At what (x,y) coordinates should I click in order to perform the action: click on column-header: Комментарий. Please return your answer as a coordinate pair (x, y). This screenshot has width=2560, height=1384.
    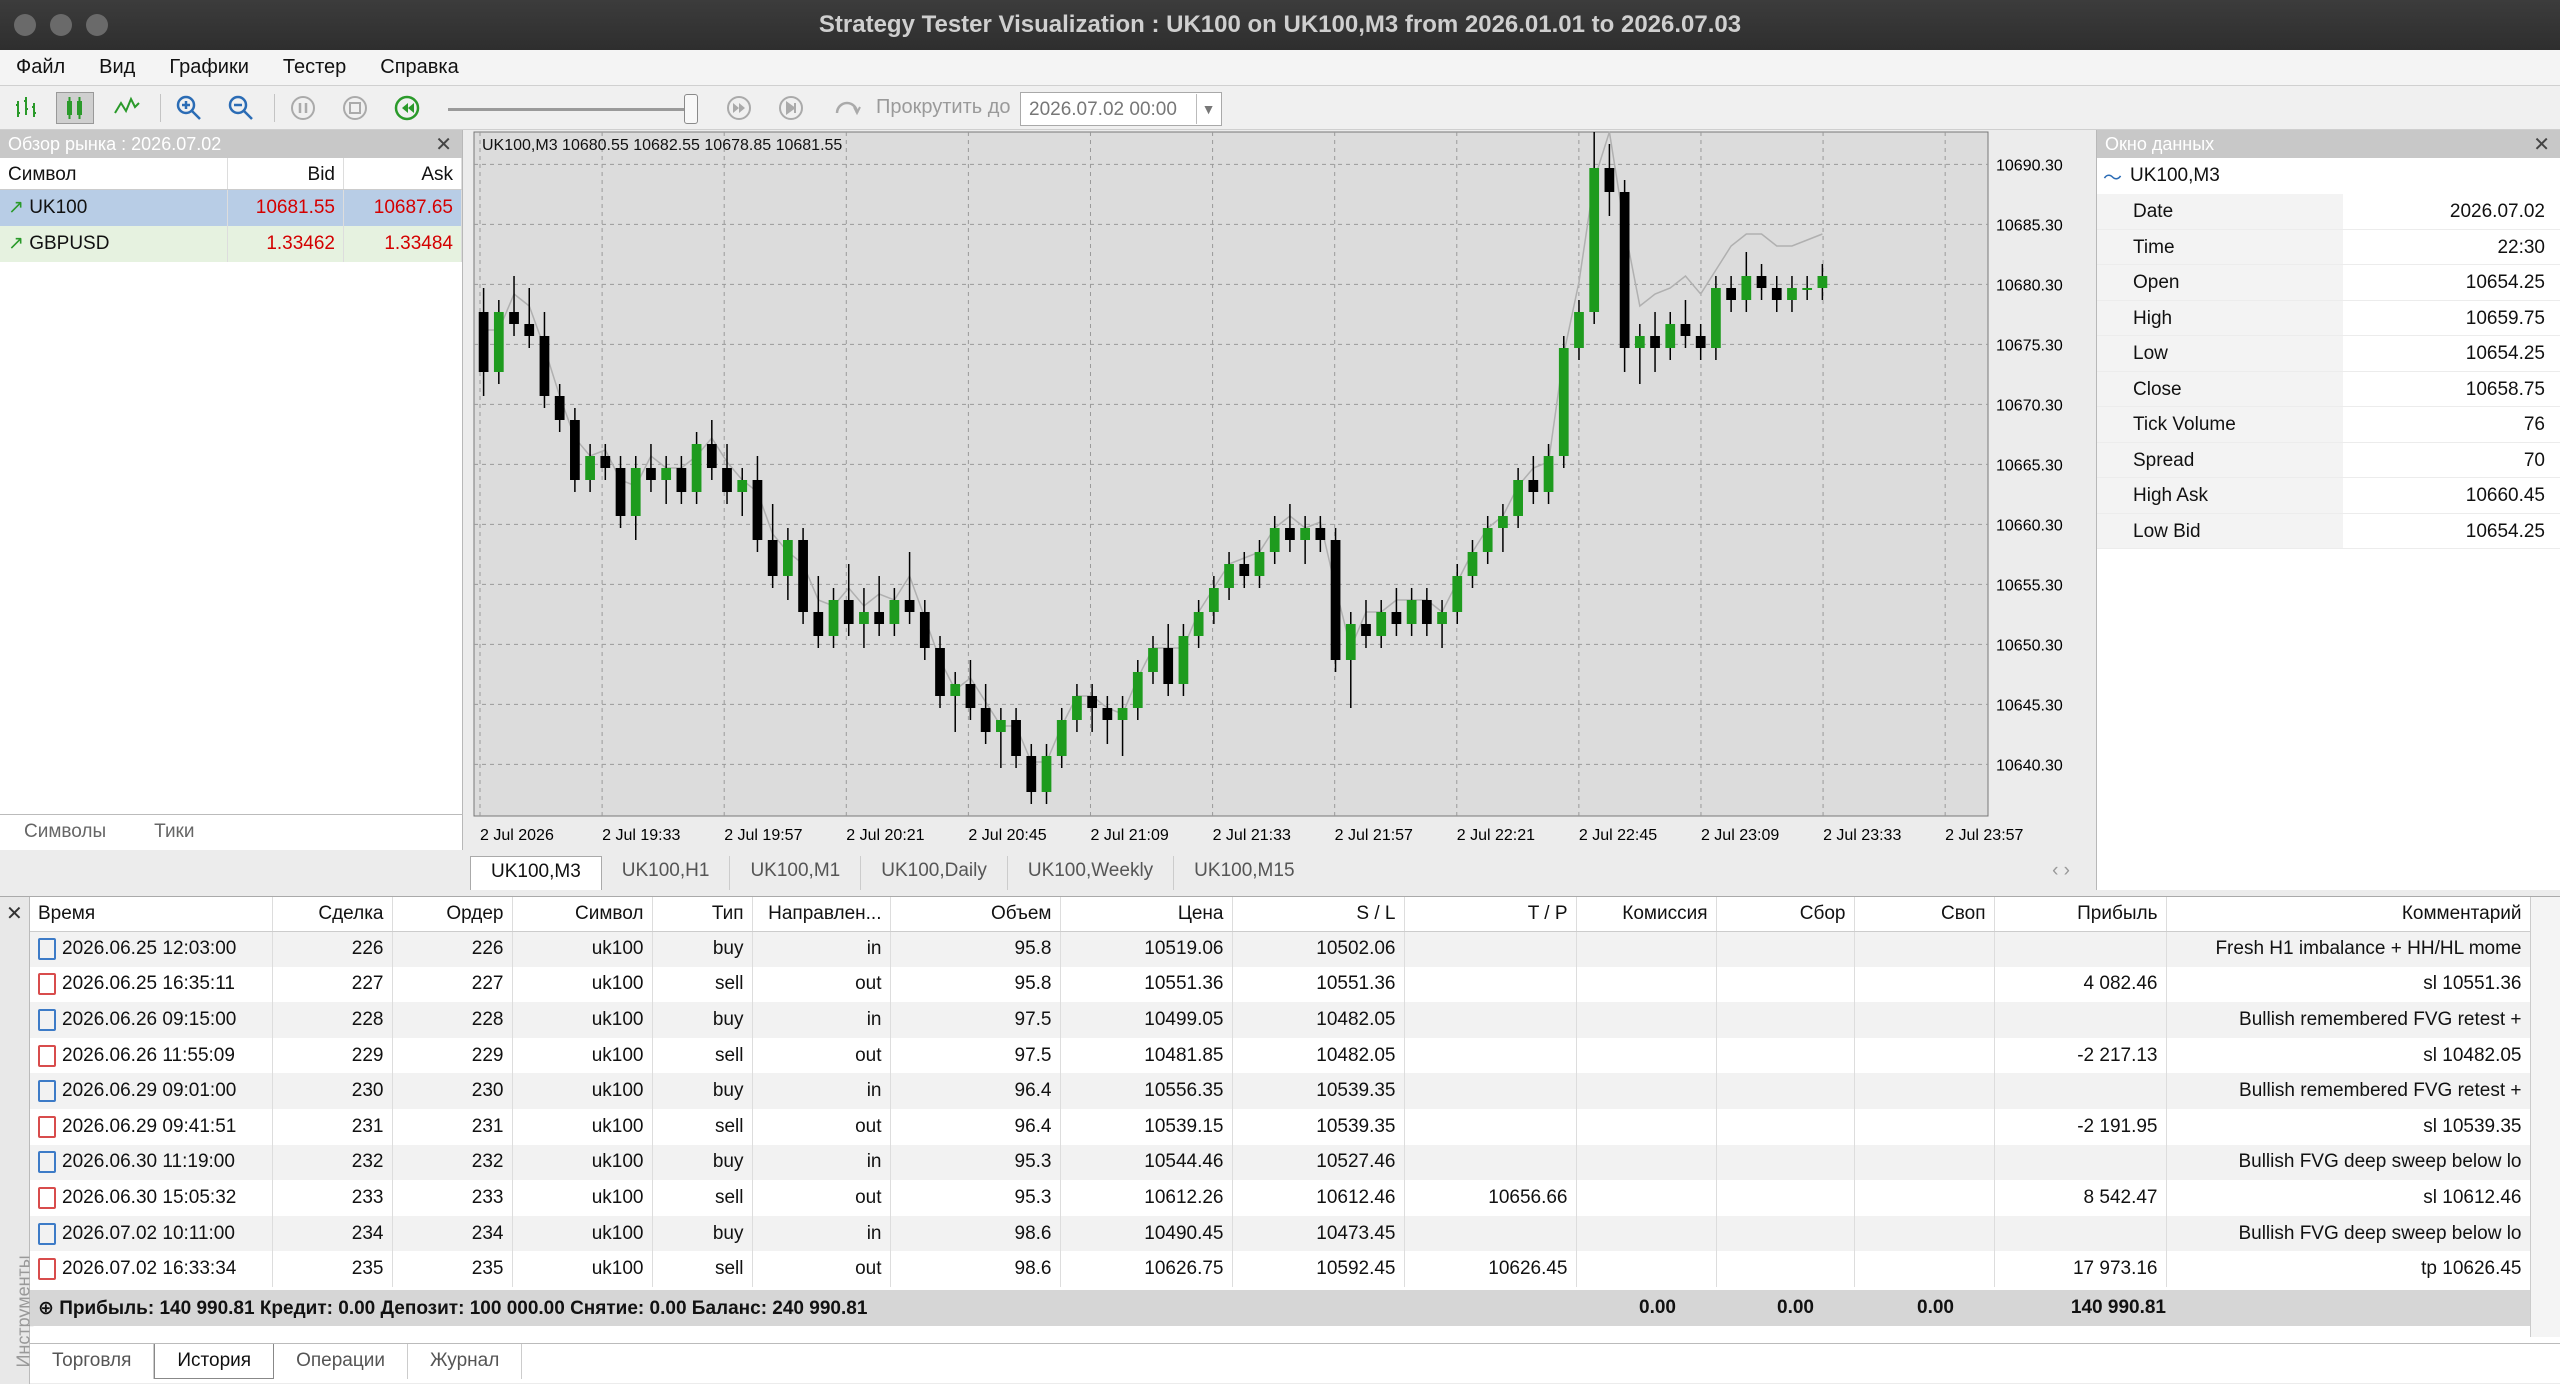
    Looking at the image, I should click on (2348, 914).